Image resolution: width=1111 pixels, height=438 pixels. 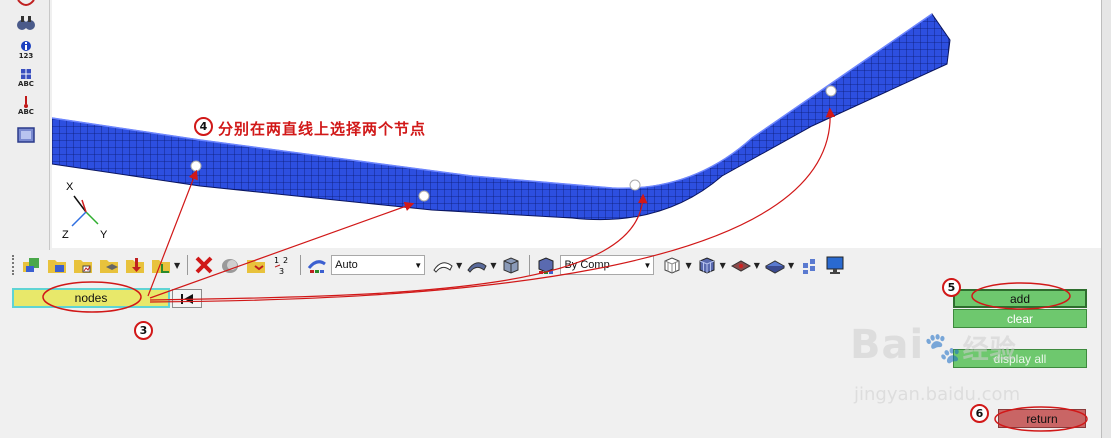 What do you see at coordinates (85, 211) in the screenshot?
I see `axis-triad: X Y Z` at bounding box center [85, 211].